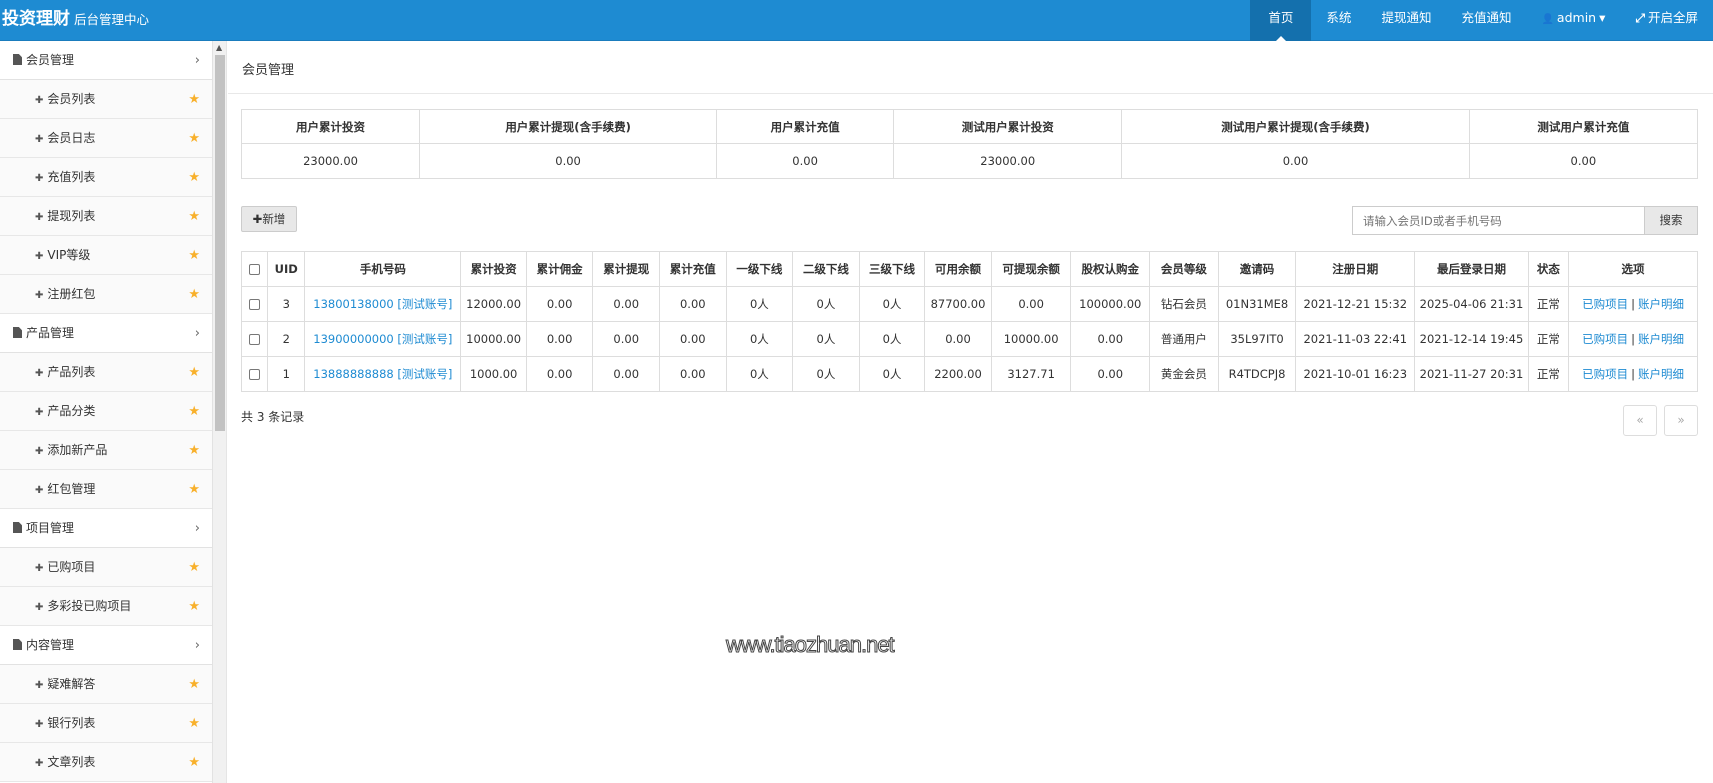 The image size is (1713, 783). I want to click on record-count: 共 3 条记录, so click(273, 417).